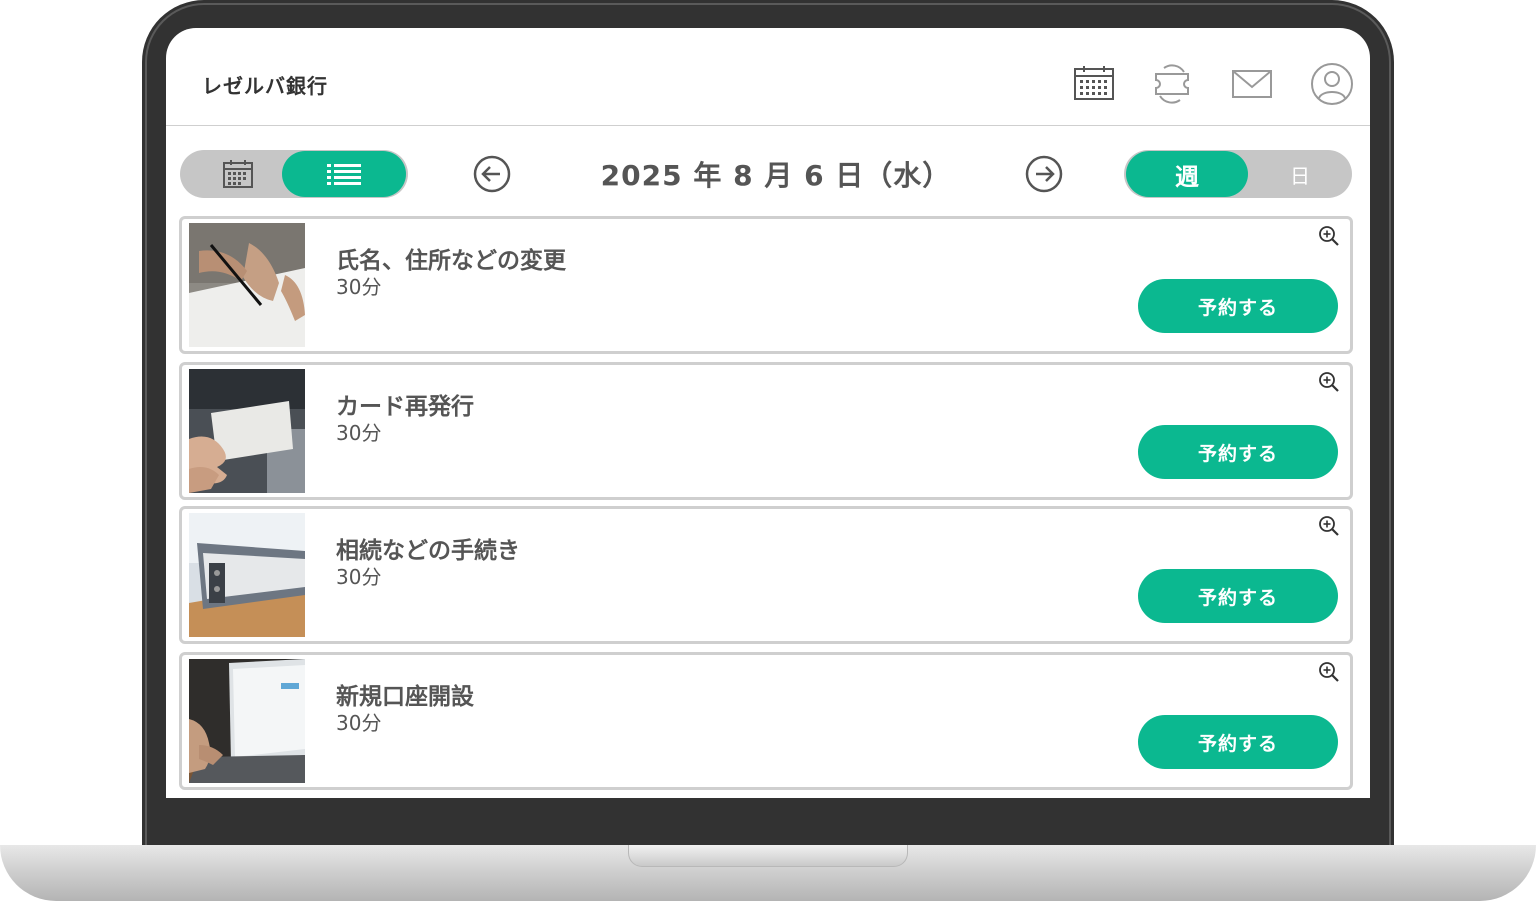 The image size is (1536, 901). Describe the element at coordinates (405, 697) in the screenshot. I see `service-title: 新規口座開設` at that location.